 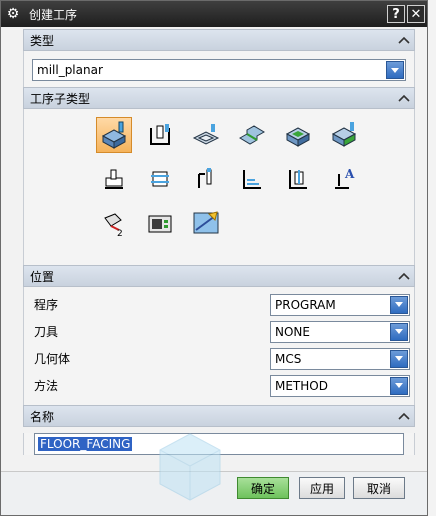 I want to click on method-value: METHOD, so click(x=301, y=385).